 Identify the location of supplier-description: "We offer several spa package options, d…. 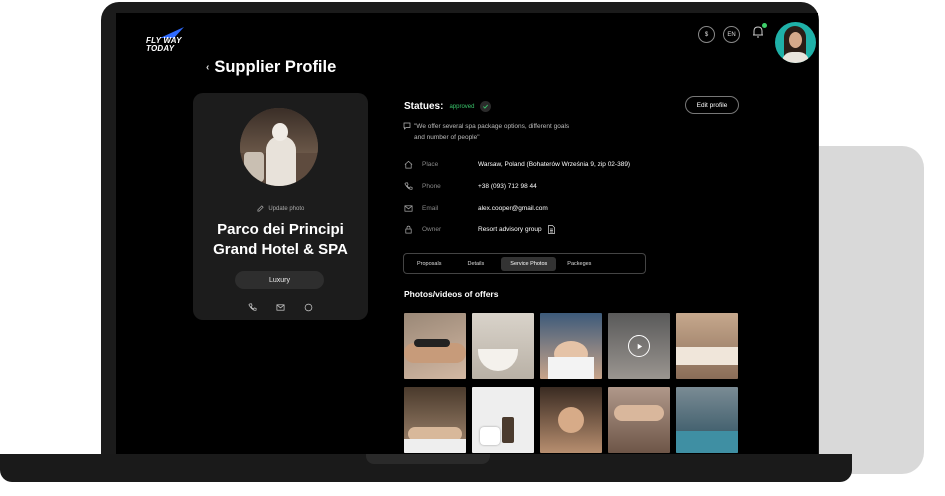
(524, 132).